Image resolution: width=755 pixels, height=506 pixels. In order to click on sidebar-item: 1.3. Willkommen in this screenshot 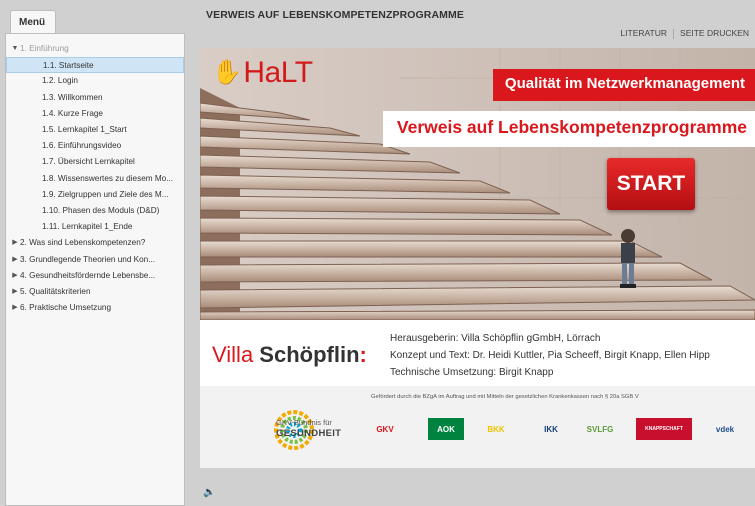, I will do `click(95, 98)`.